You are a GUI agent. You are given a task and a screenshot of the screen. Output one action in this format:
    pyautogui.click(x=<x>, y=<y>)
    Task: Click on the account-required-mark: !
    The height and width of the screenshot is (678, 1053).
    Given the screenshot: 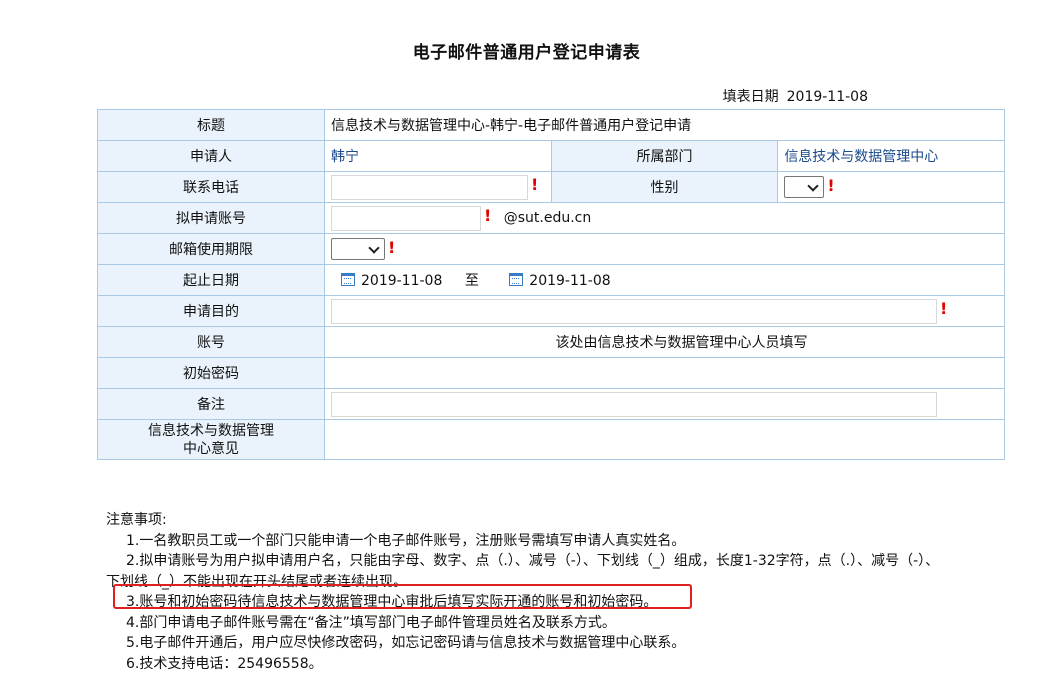 What is the action you would take?
    pyautogui.click(x=488, y=215)
    